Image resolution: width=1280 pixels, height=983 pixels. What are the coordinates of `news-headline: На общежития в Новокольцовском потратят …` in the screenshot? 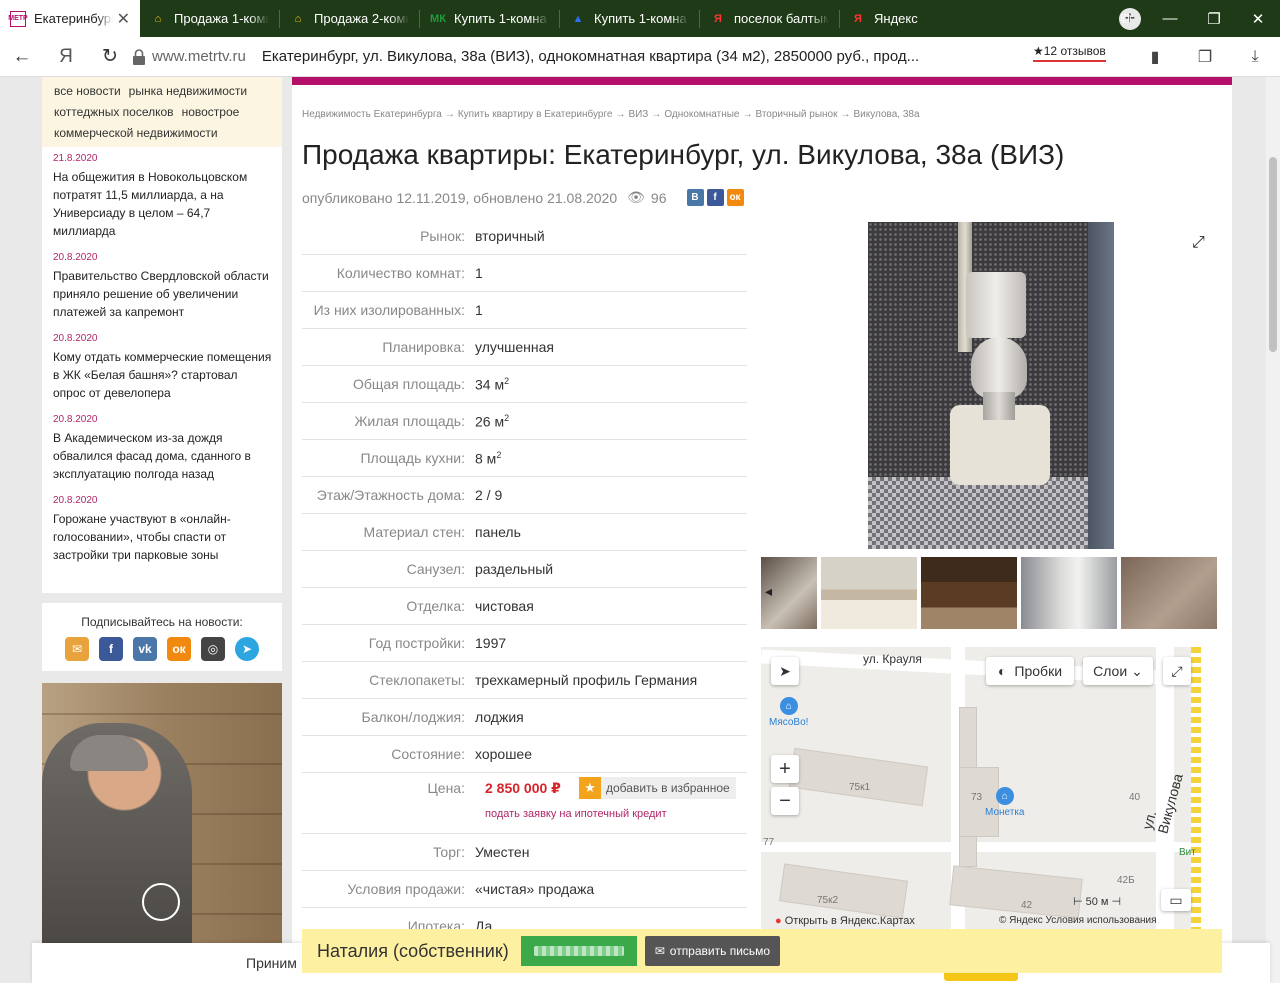 It's located at (162, 204).